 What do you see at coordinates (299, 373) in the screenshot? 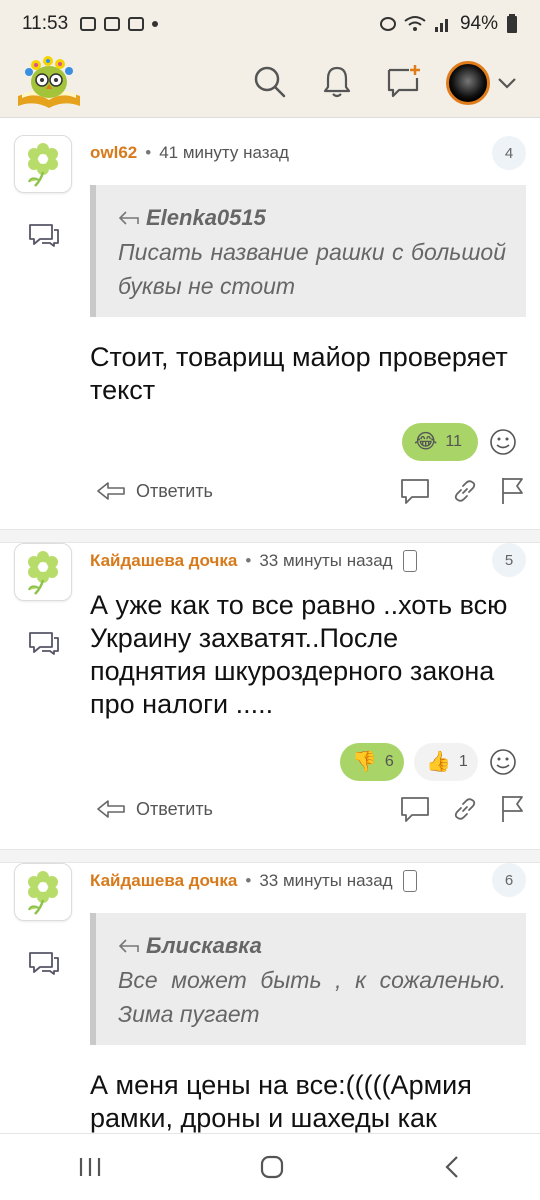
I see `comment-text: Стоит, товарищ майор проверяет текст` at bounding box center [299, 373].